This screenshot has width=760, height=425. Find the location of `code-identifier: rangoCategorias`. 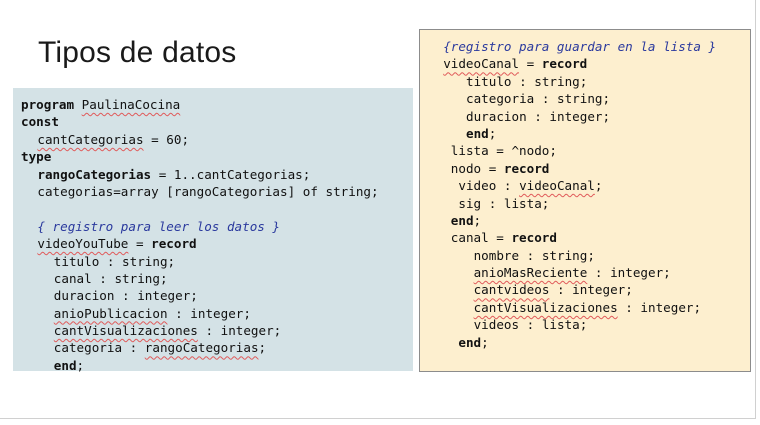

code-identifier: rangoCategorias is located at coordinates (201, 348).